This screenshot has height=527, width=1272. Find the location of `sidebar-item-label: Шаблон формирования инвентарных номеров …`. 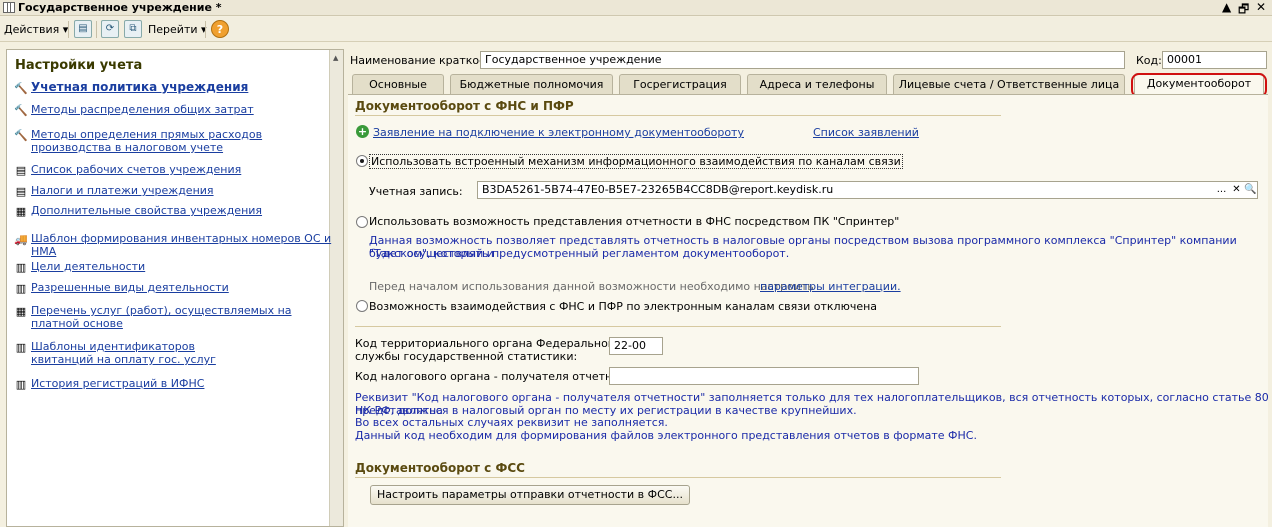

sidebar-item-label: Шаблон формирования инвентарных номеров … is located at coordinates (187, 245).